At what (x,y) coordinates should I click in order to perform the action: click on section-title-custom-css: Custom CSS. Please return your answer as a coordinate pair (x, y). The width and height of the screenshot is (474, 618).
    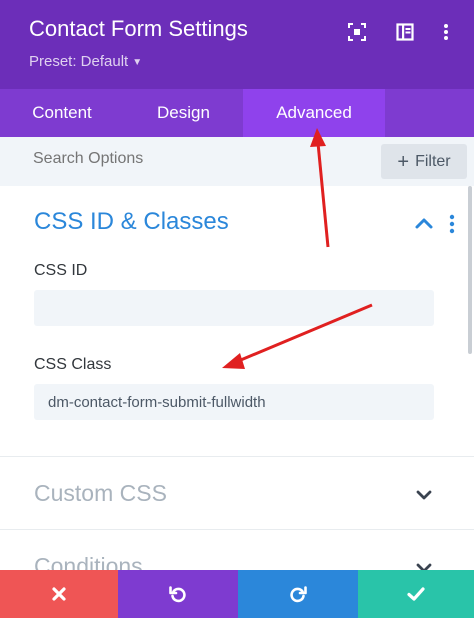
    Looking at the image, I should click on (100, 493).